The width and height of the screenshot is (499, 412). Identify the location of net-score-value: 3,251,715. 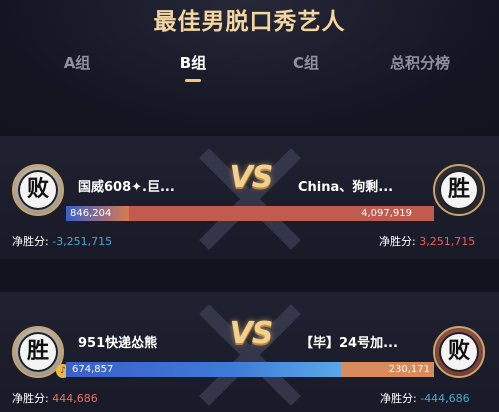
(447, 241).